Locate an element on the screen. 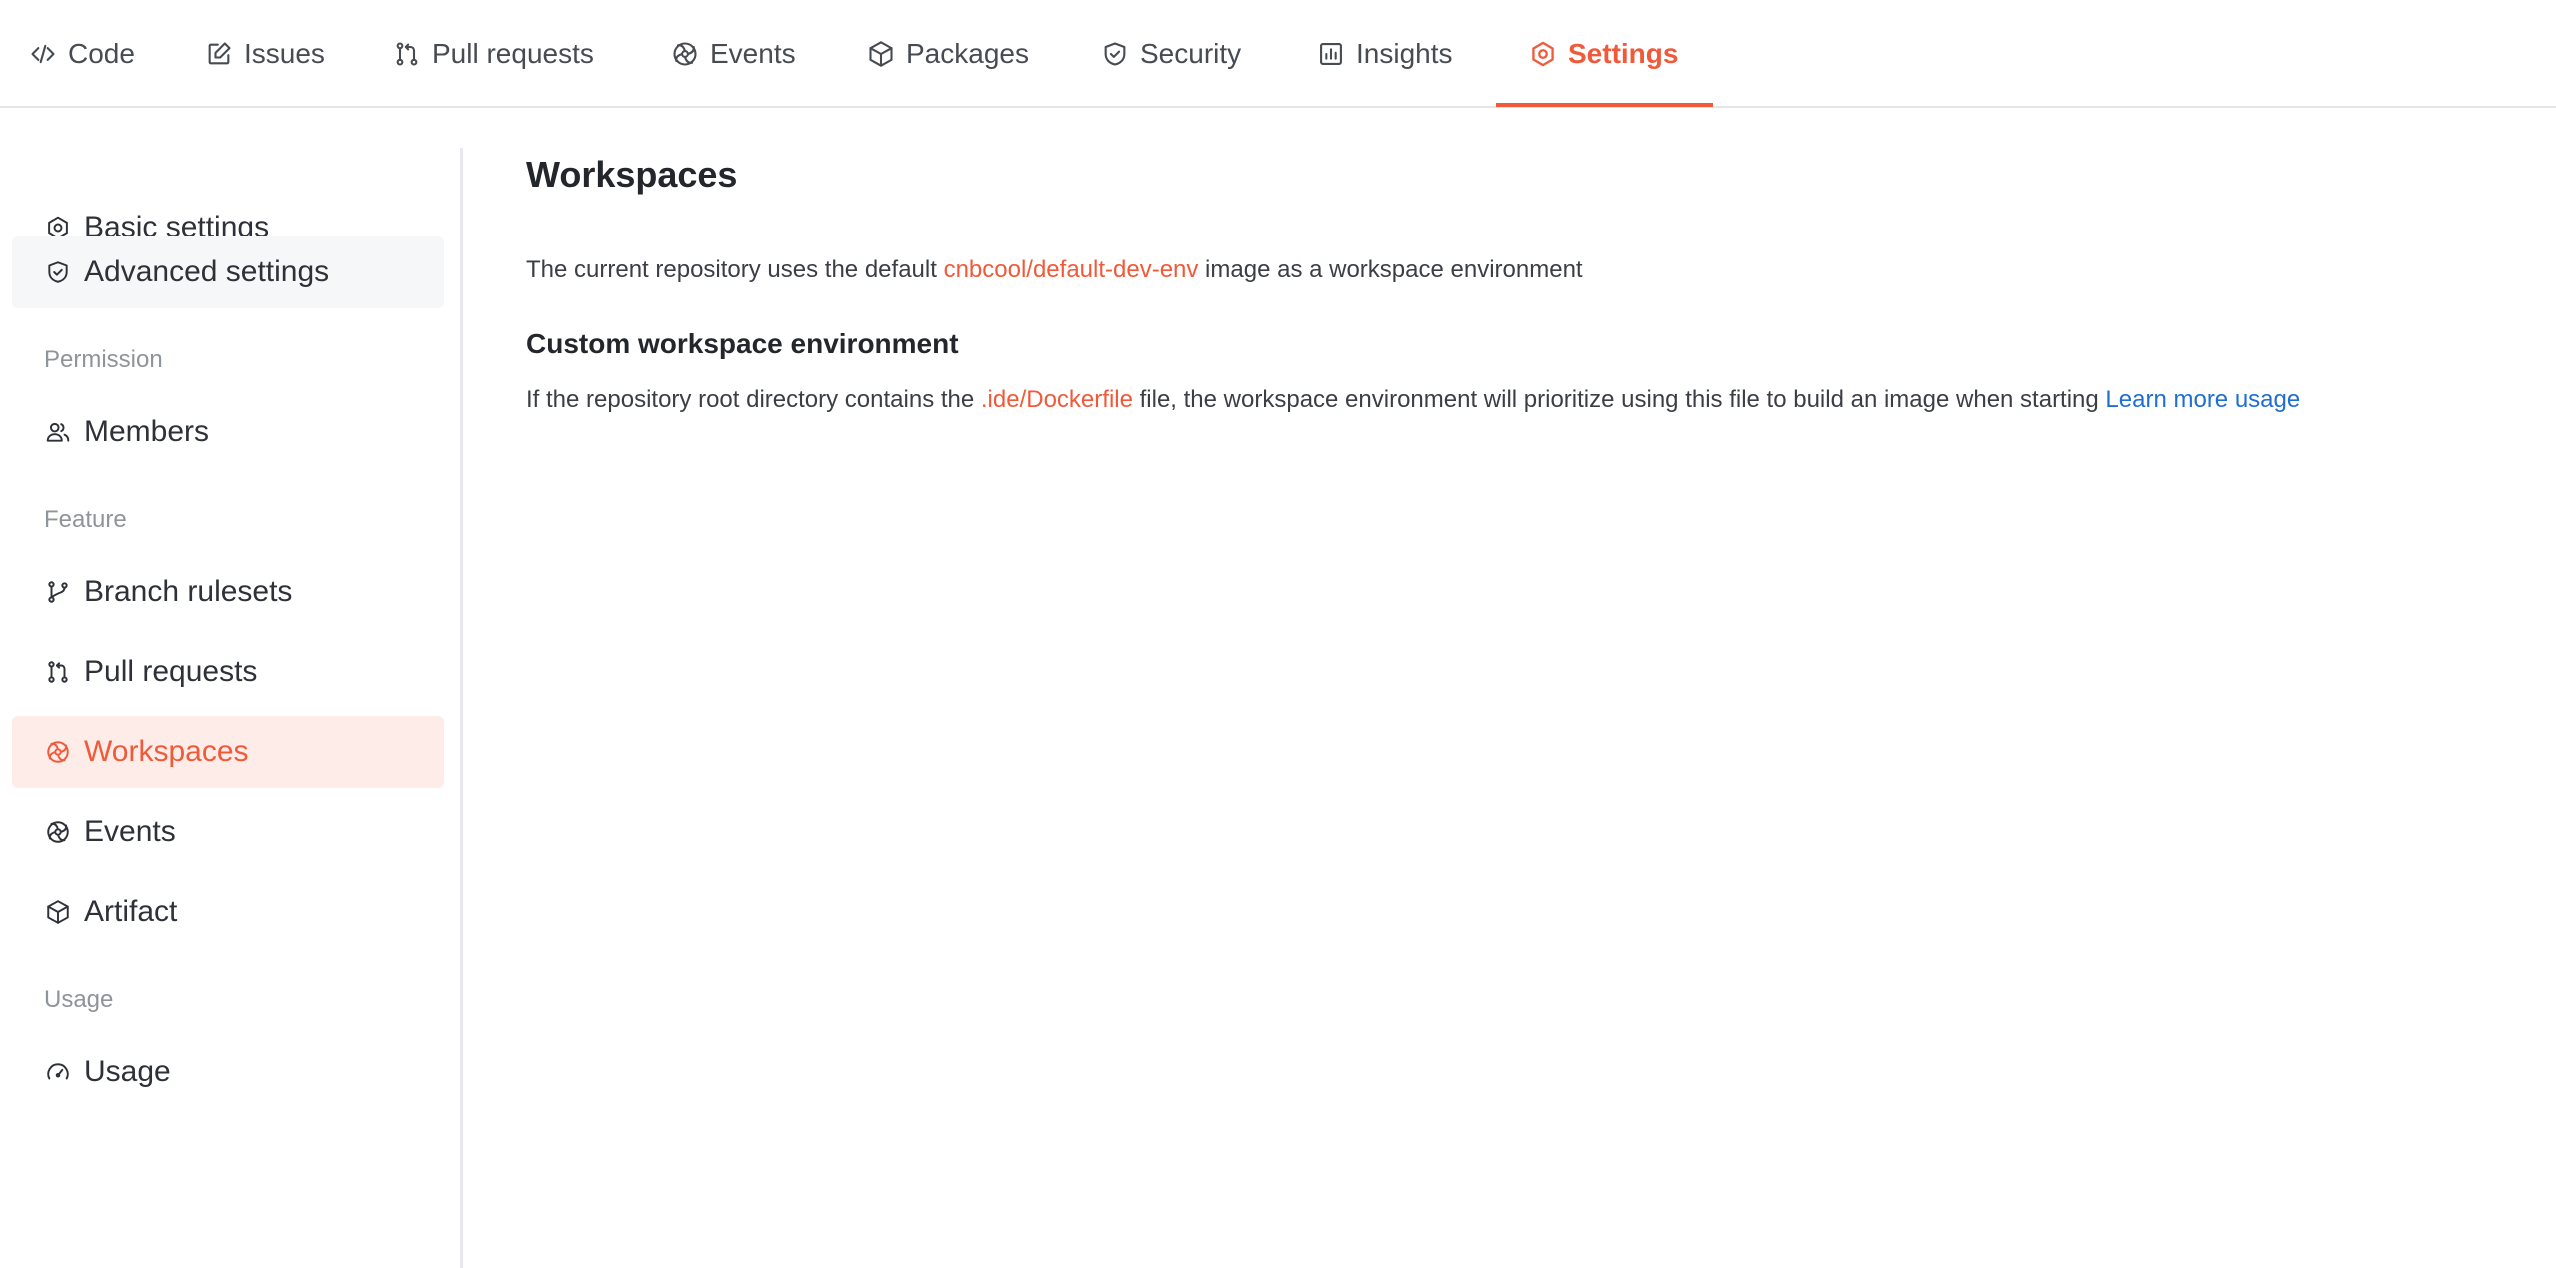 The width and height of the screenshot is (2556, 1268). learn-more-link: Learn more usage is located at coordinates (2202, 399).